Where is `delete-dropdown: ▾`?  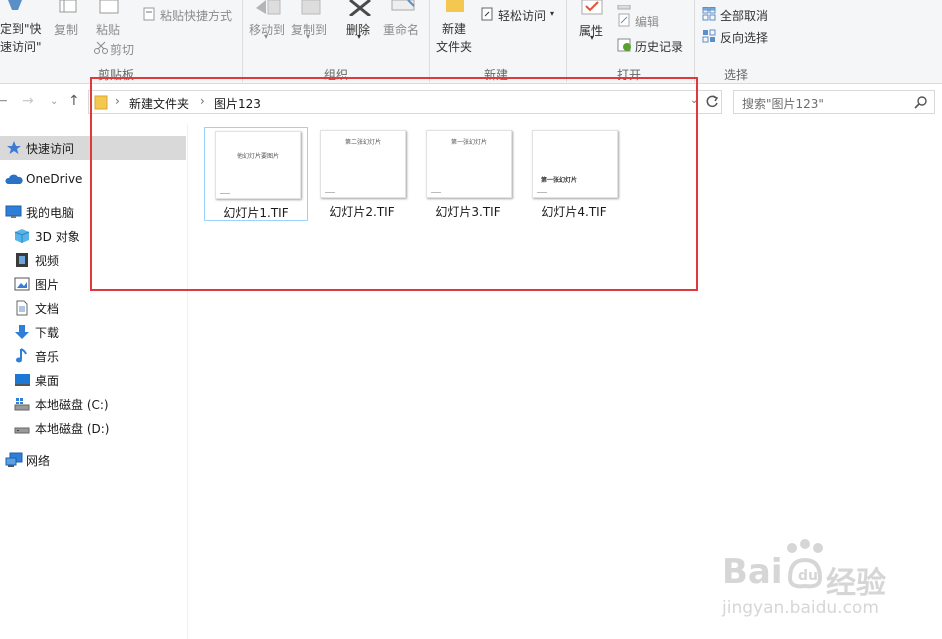
delete-dropdown: ▾ is located at coordinates (359, 36).